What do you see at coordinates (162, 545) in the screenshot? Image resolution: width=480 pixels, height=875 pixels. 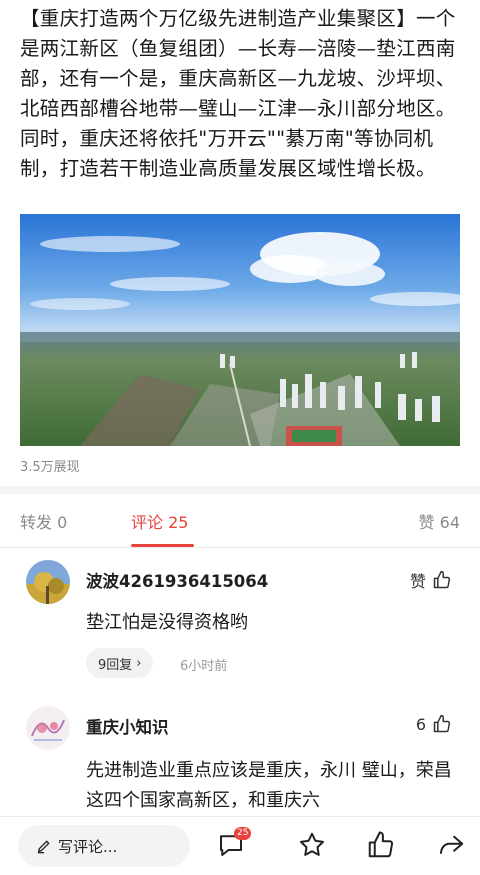 I see `active-tab-indicator` at bounding box center [162, 545].